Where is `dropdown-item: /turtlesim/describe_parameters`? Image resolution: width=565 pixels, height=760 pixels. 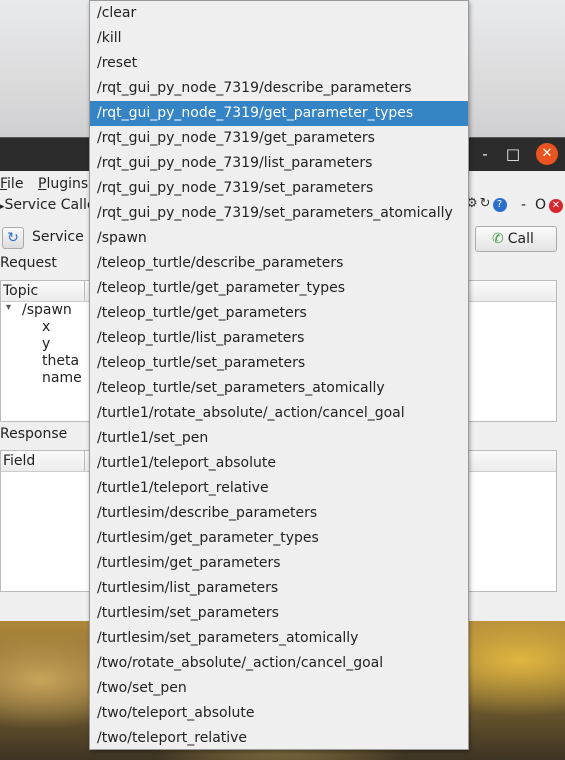
dropdown-item: /turtlesim/describe_parameters is located at coordinates (279, 513).